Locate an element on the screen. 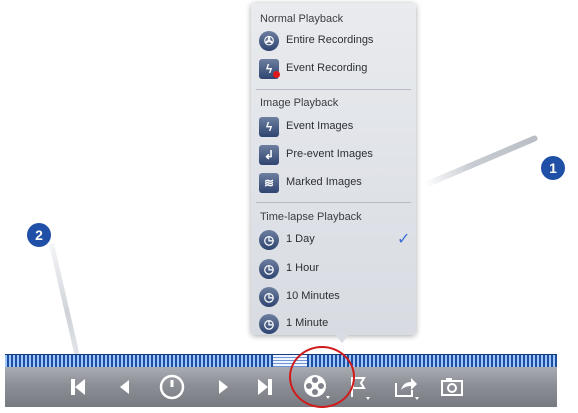 Image resolution: width=578 pixels, height=413 pixels. clock-10min-icon: ◷ is located at coordinates (269, 297).